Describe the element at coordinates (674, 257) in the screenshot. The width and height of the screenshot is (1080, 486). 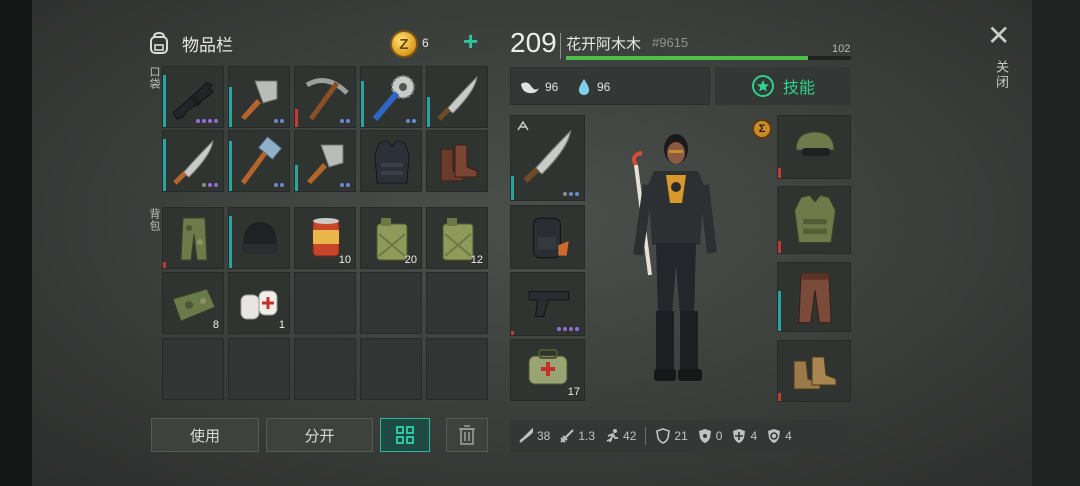
I see `character-model` at that location.